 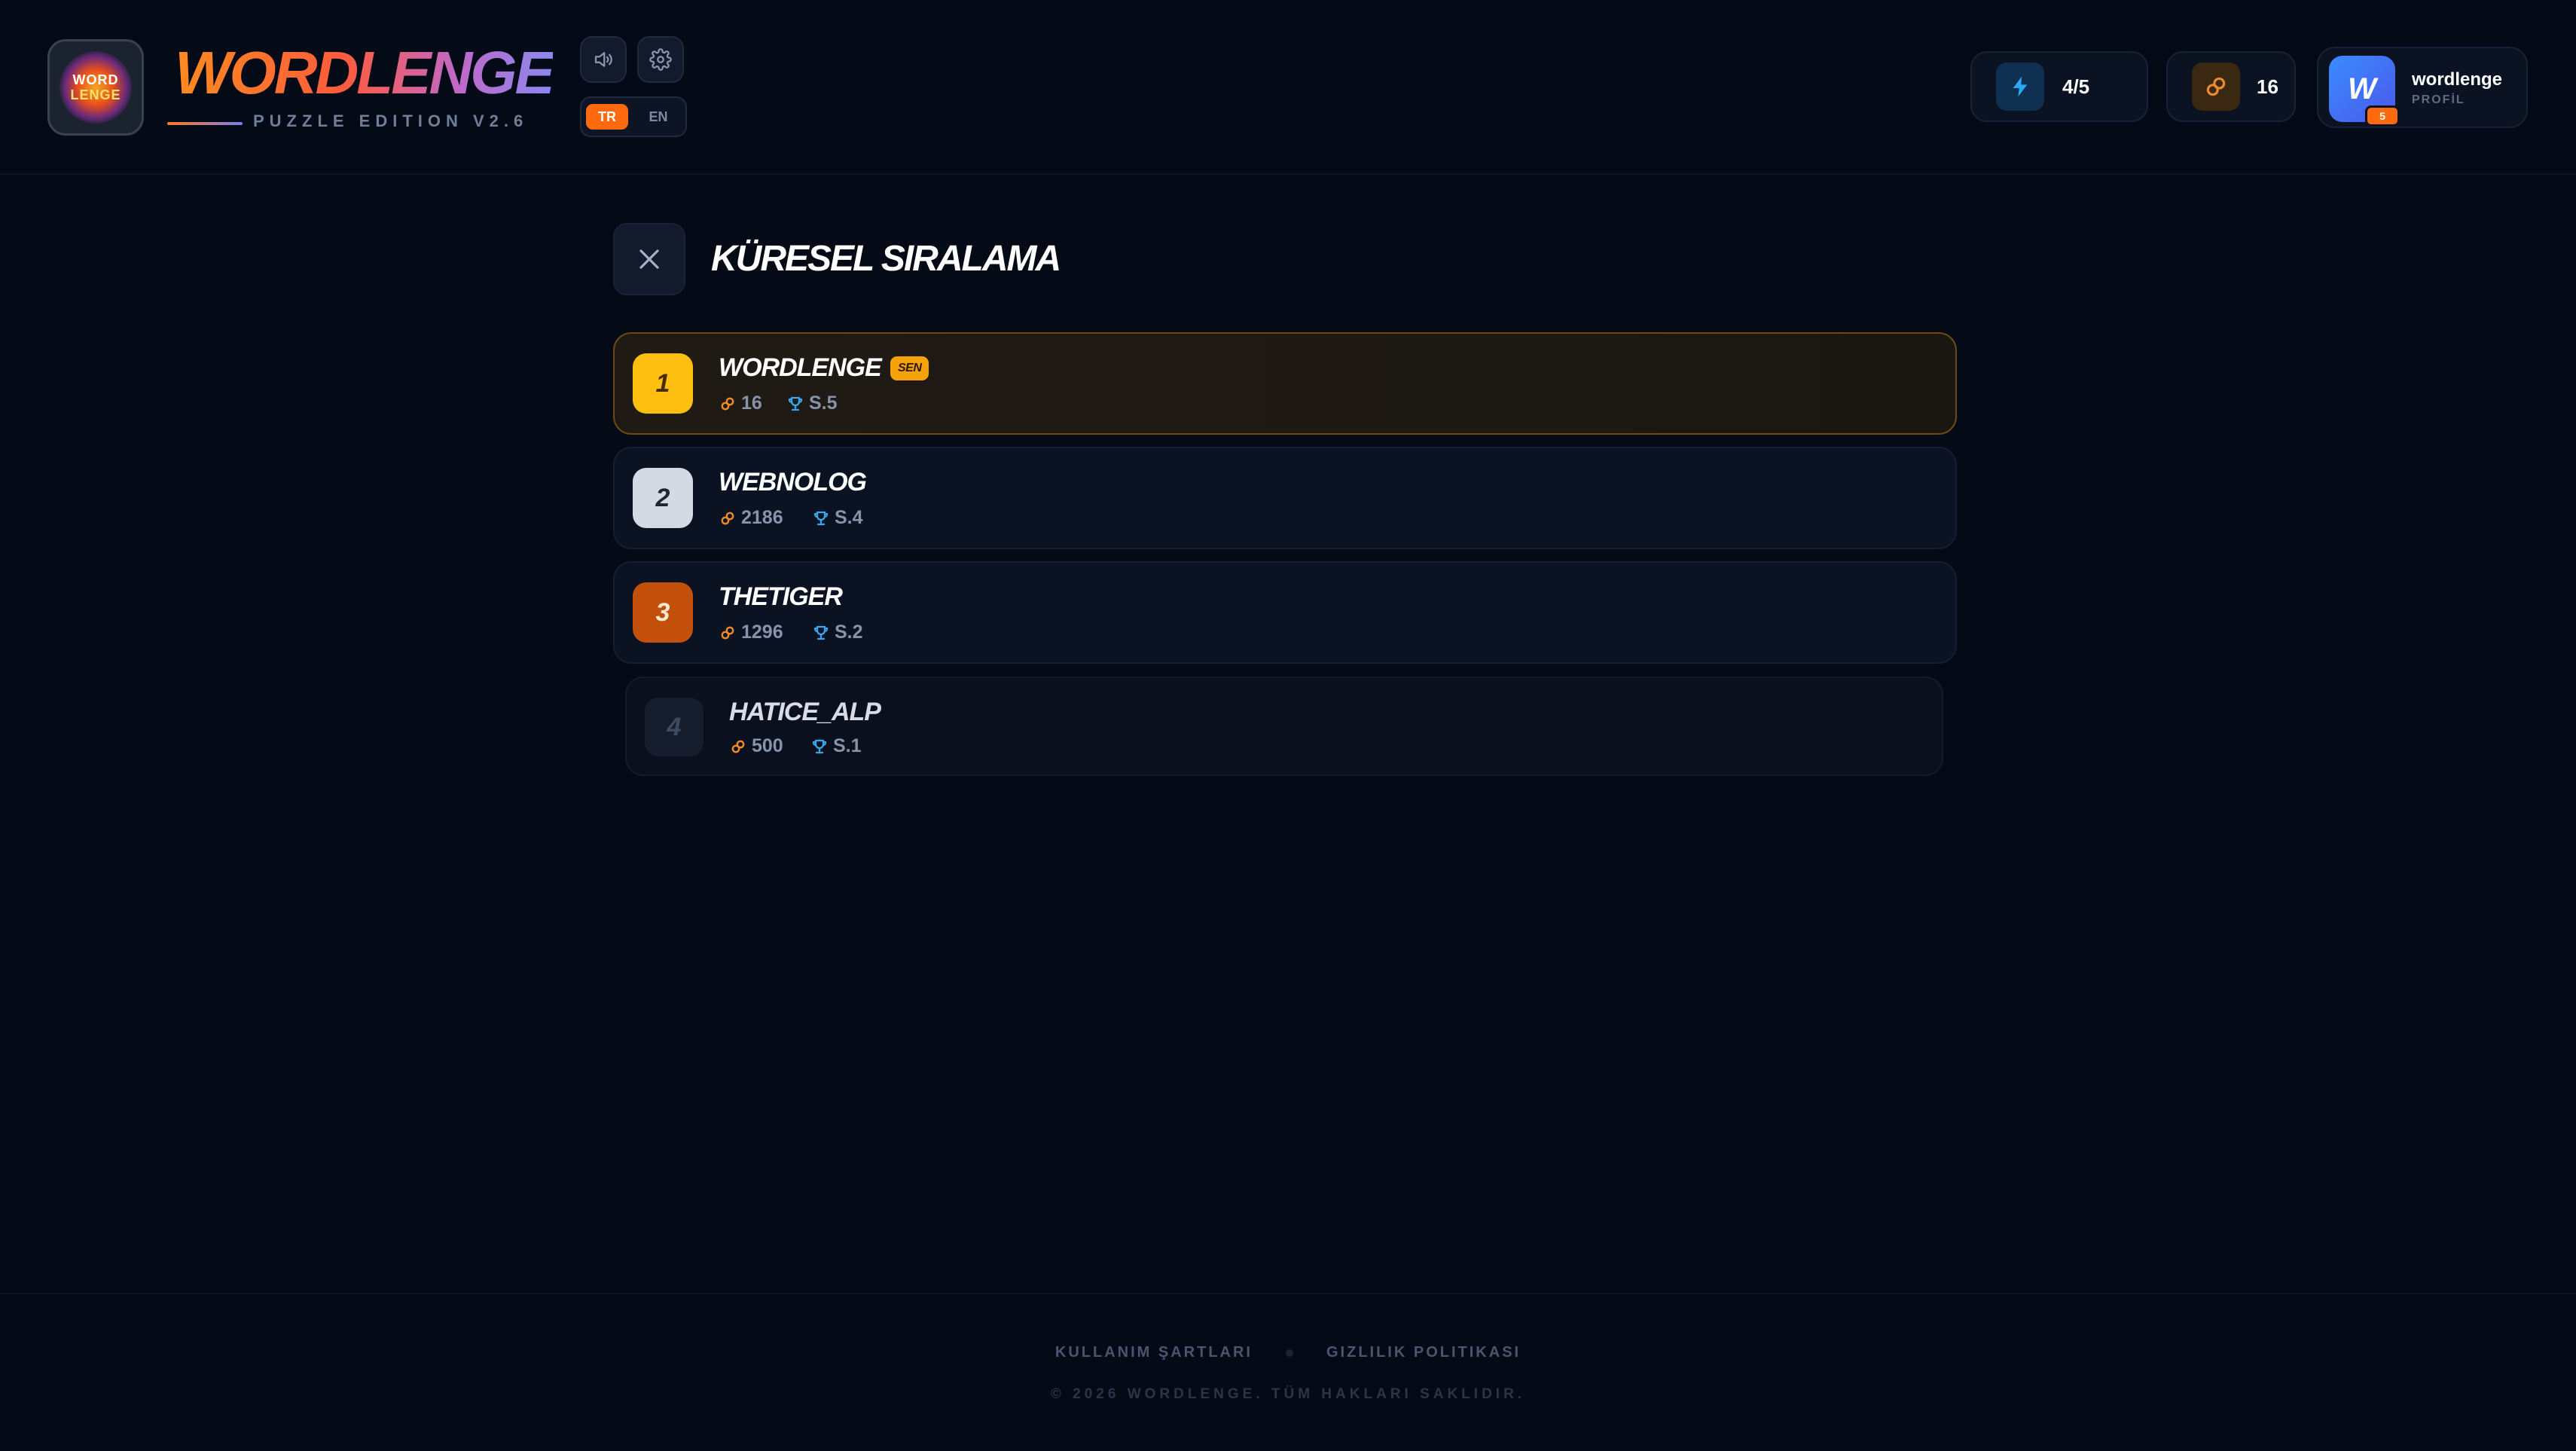 What do you see at coordinates (849, 517) in the screenshot?
I see `level-value: S.4` at bounding box center [849, 517].